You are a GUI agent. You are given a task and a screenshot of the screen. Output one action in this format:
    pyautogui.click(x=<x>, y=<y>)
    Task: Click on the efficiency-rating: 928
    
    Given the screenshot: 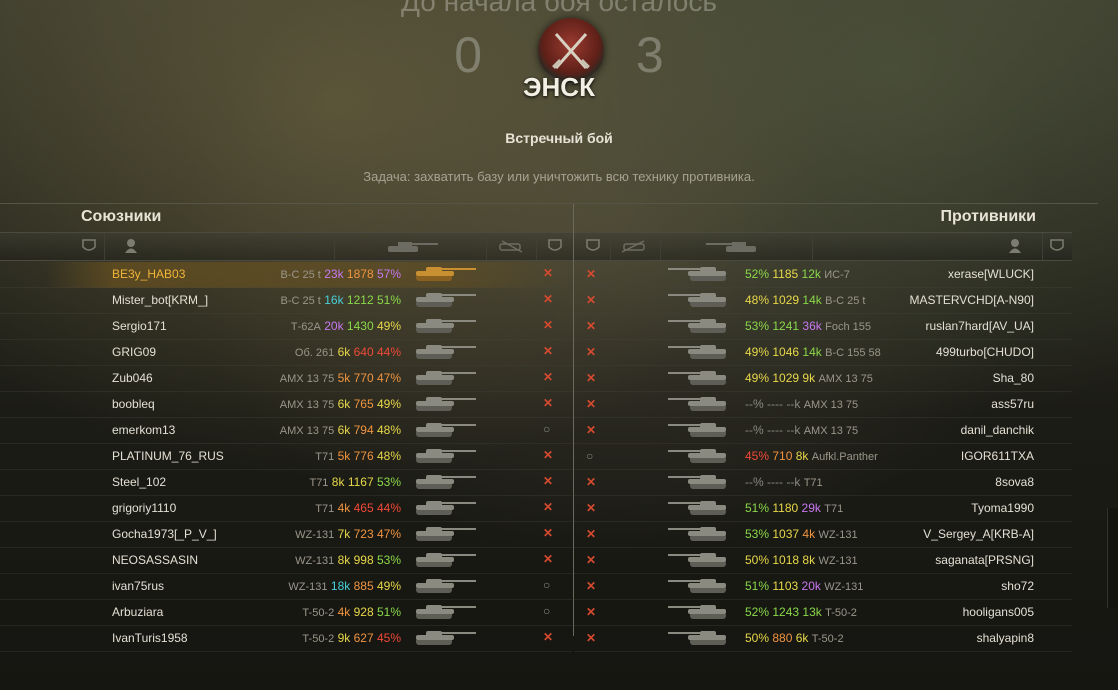 What is the action you would take?
    pyautogui.click(x=363, y=612)
    